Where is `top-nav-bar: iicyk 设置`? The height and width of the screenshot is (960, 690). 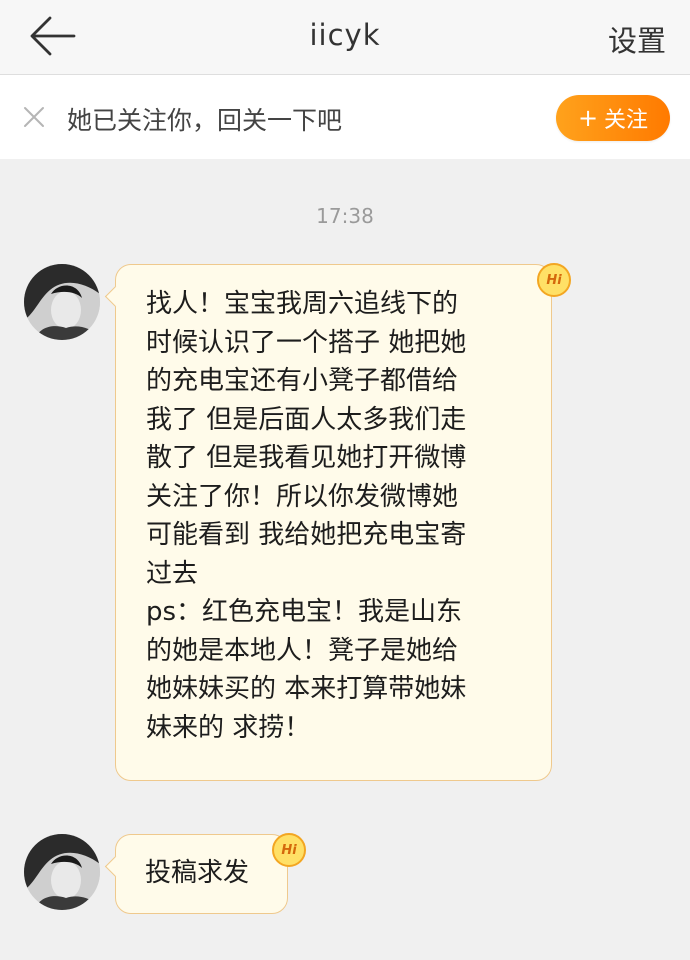
top-nav-bar: iicyk 设置 is located at coordinates (345, 37).